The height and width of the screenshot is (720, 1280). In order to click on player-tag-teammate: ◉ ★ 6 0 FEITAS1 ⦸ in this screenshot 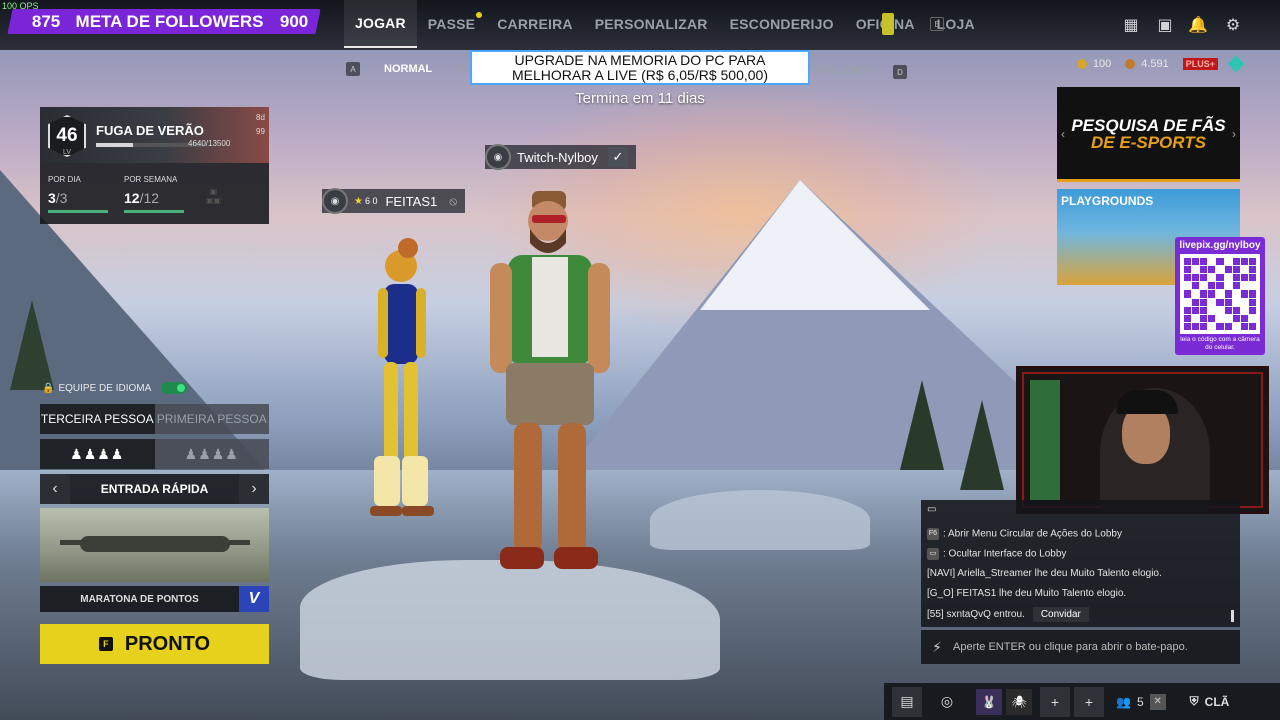, I will do `click(394, 201)`.